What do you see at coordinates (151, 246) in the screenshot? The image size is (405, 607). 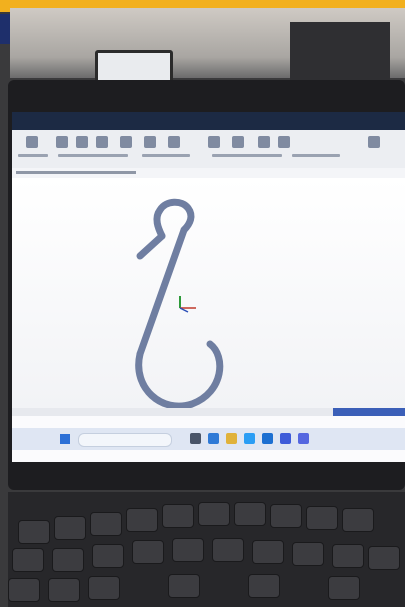 I see `hook-tail` at bounding box center [151, 246].